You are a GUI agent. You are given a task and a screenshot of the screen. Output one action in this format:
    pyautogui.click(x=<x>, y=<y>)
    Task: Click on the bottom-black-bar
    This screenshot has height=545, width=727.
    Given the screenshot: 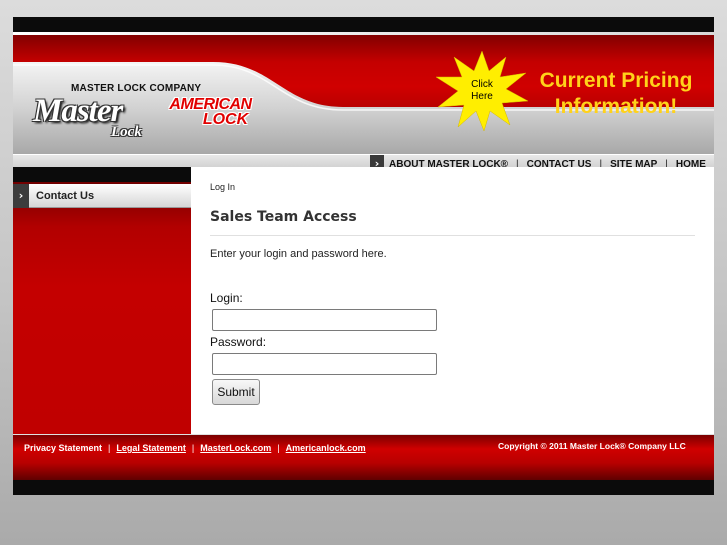 What is the action you would take?
    pyautogui.click(x=363, y=487)
    